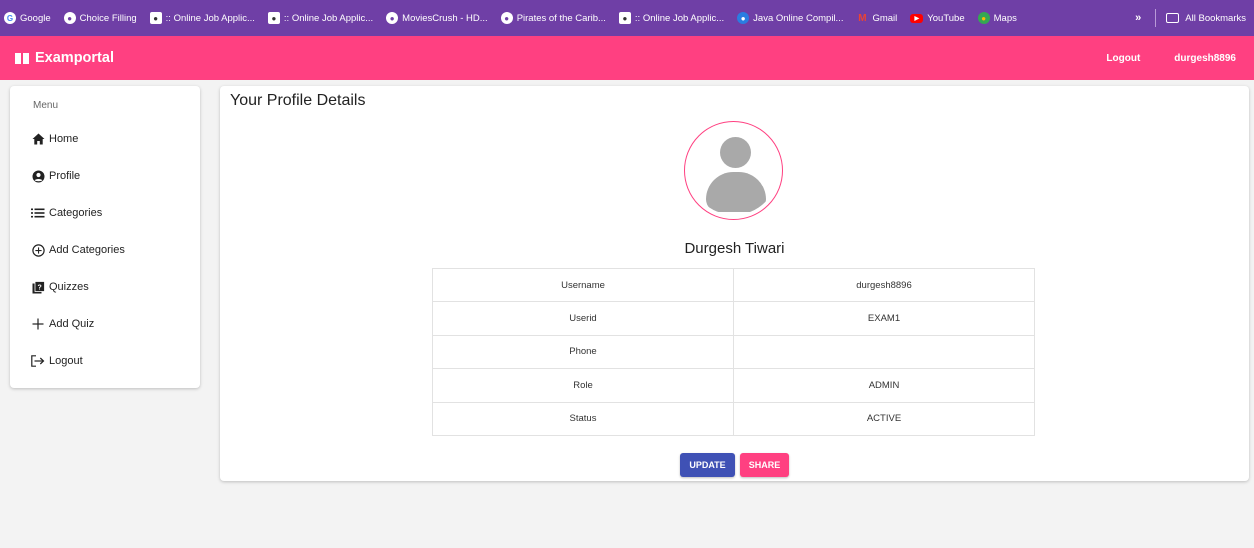  What do you see at coordinates (884, 418) in the screenshot?
I see `row-value: ACTIVE` at bounding box center [884, 418].